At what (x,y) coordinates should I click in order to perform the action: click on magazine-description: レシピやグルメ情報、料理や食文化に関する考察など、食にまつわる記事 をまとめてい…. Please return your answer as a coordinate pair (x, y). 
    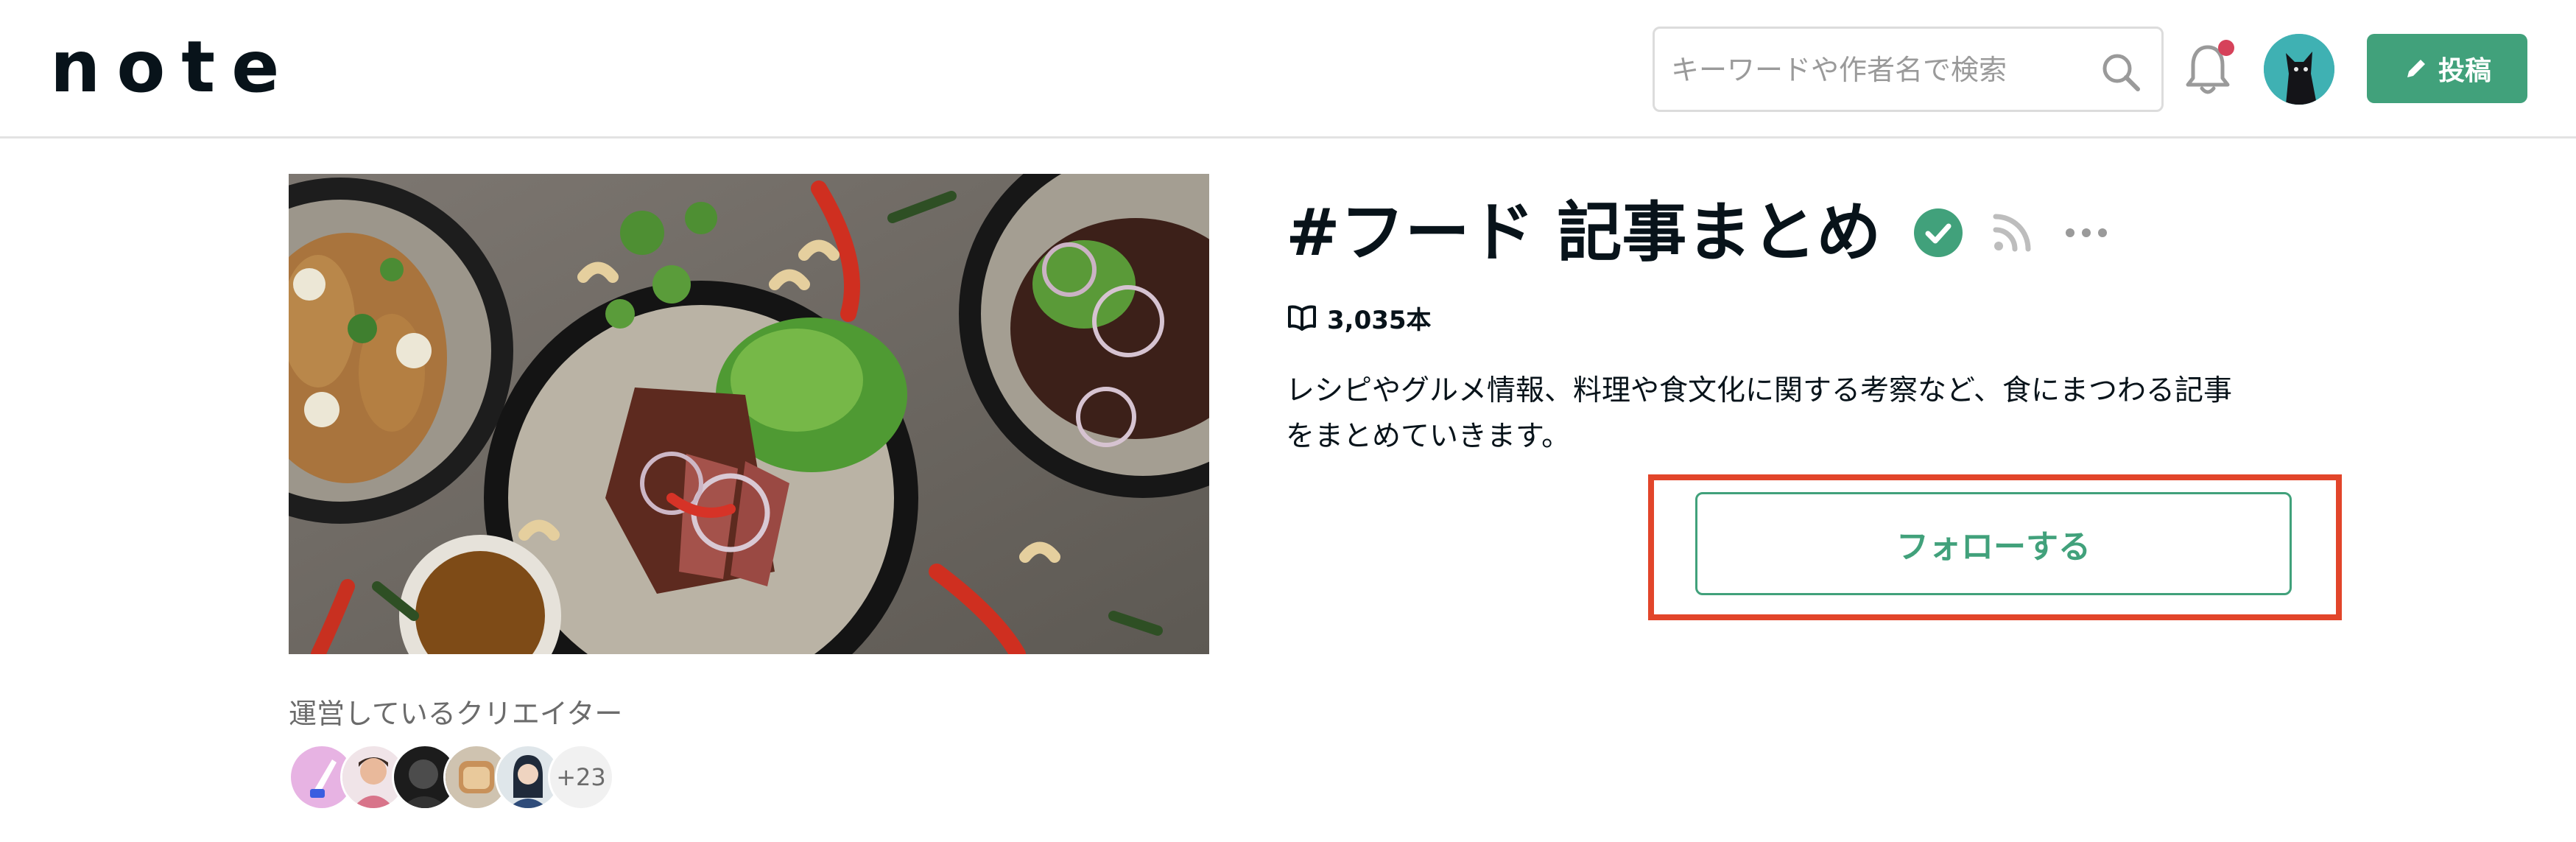
    Looking at the image, I should click on (1783, 414).